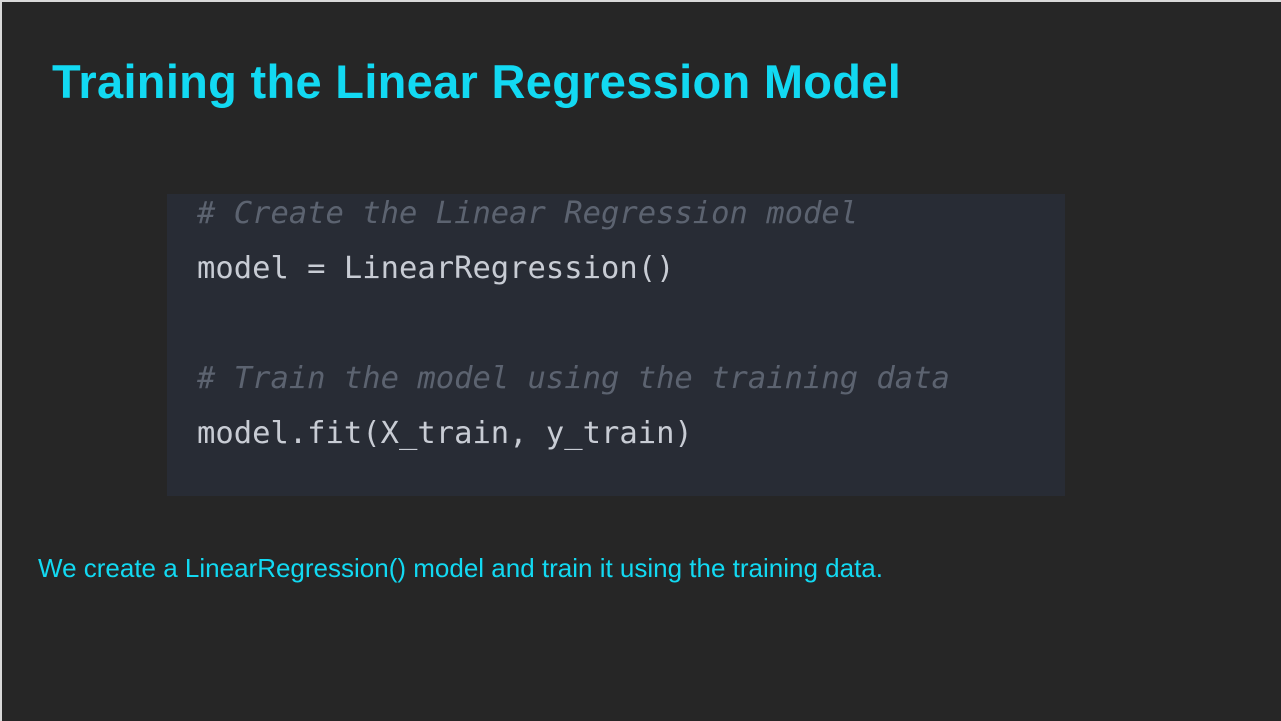 This screenshot has width=1281, height=721. Describe the element at coordinates (445, 433) in the screenshot. I see `code-line: model.fit(X_train, y_train)` at that location.